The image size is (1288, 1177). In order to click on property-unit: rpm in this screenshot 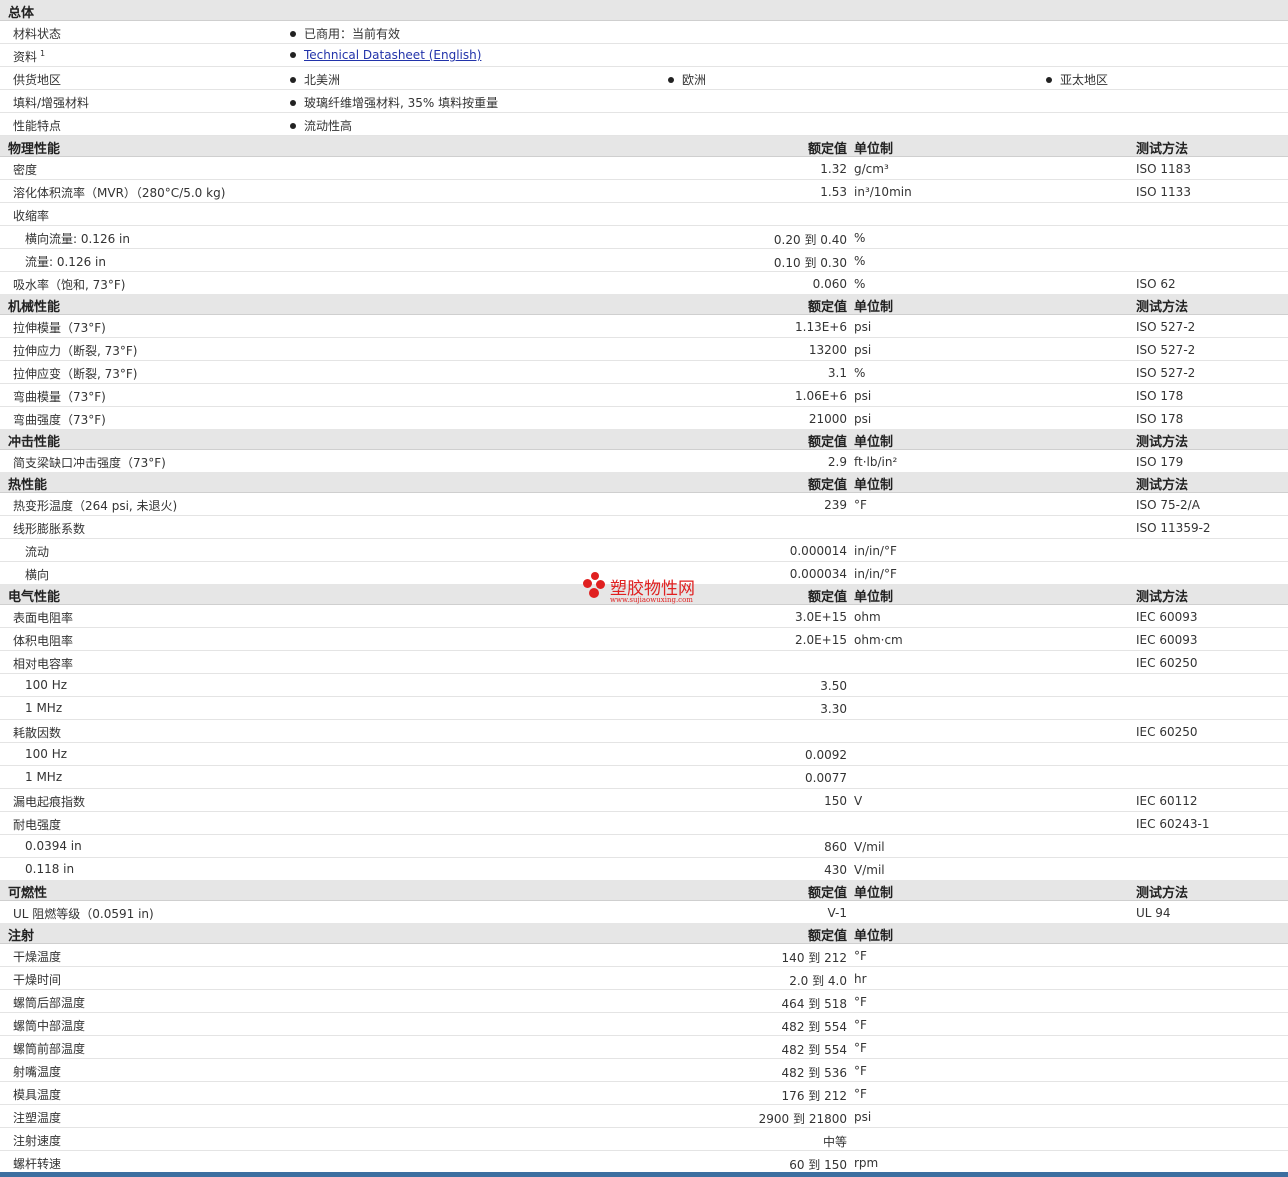, I will do `click(866, 1163)`.